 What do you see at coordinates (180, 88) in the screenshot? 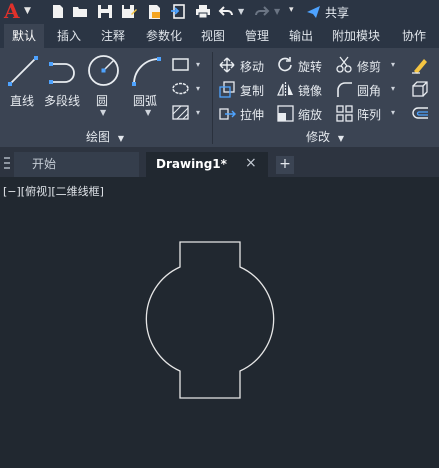
I see `ellipse-icon` at bounding box center [180, 88].